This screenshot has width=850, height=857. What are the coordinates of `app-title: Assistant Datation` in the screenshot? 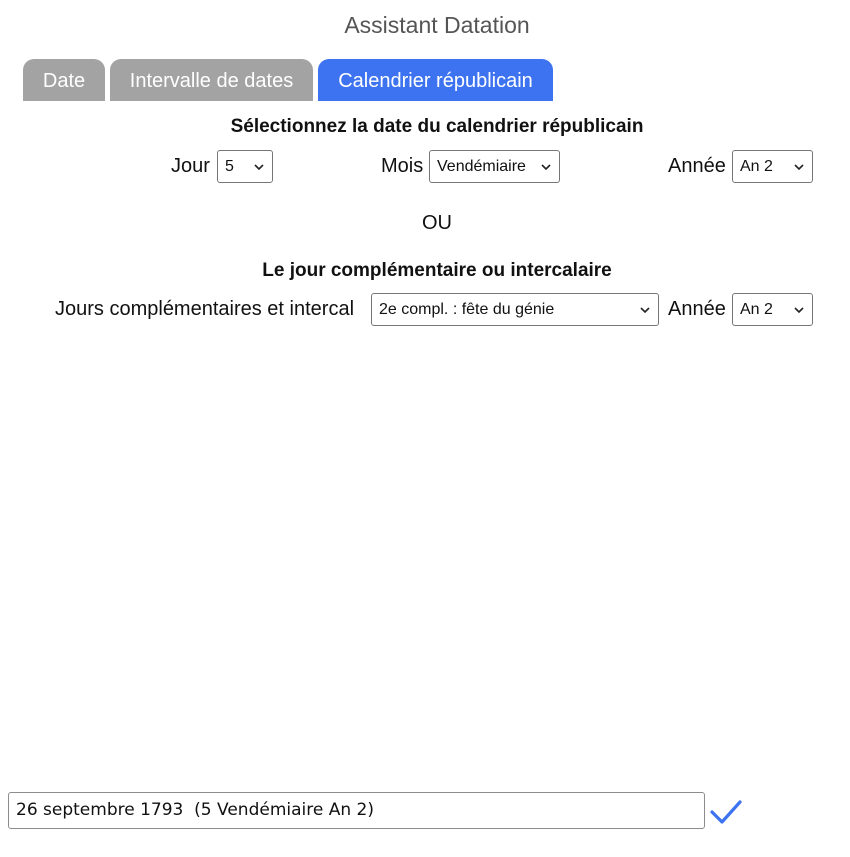 It's located at (437, 25).